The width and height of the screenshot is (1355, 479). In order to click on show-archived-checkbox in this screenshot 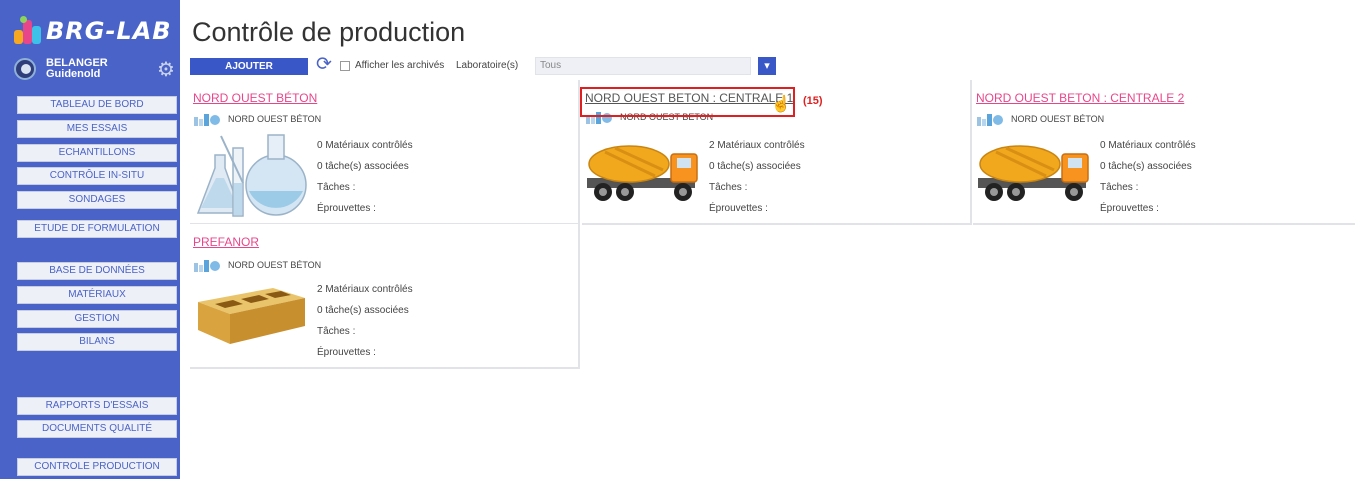, I will do `click(345, 66)`.